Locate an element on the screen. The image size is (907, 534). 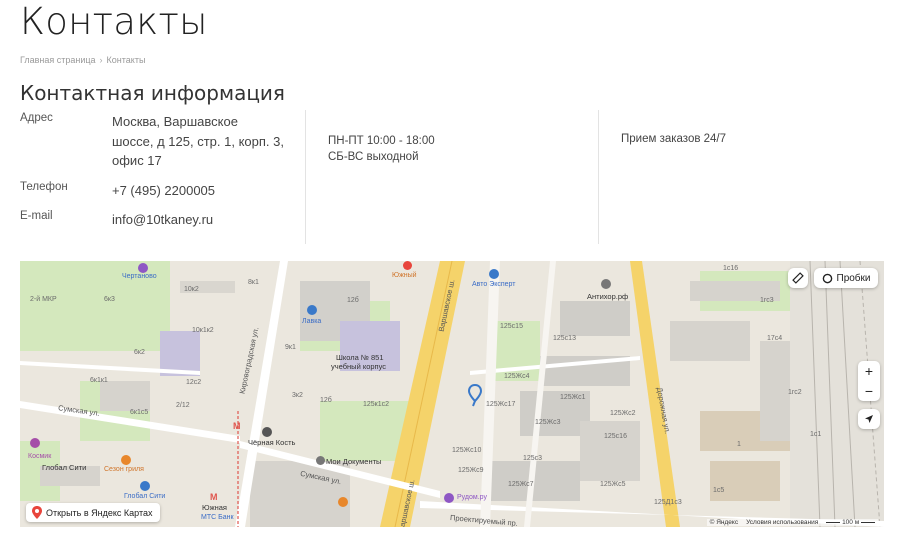
phone-link: +7 (495) 2200005 is located at coordinates (163, 190).